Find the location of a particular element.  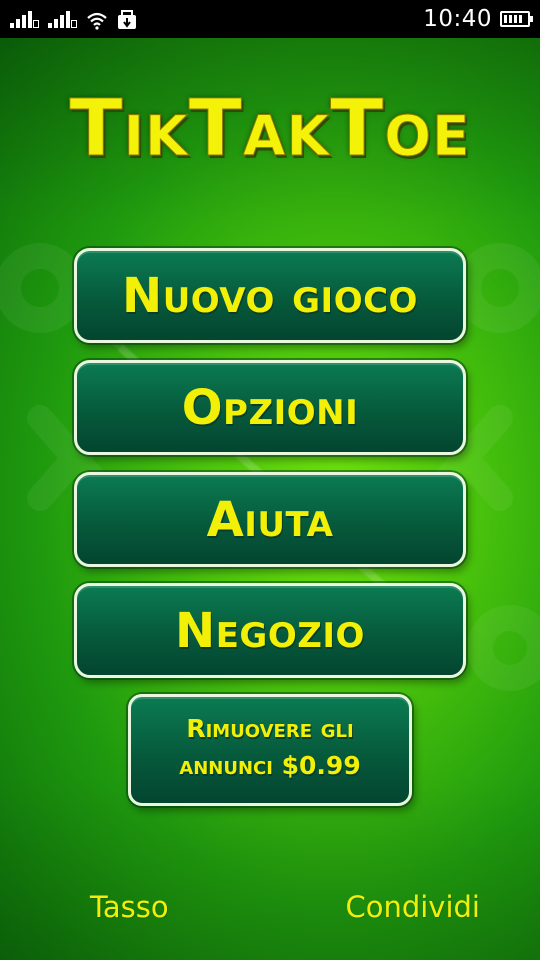

status-icons-left is located at coordinates (74, 19).